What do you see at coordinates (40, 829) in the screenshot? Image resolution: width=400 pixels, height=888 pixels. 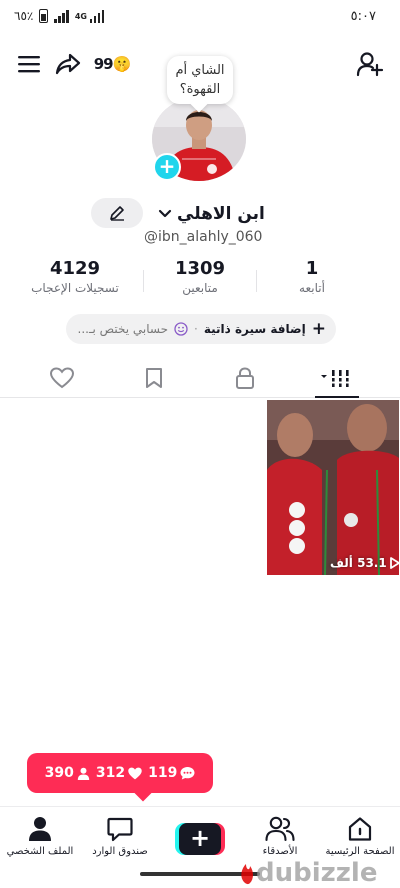 I see `profile-icon` at bounding box center [40, 829].